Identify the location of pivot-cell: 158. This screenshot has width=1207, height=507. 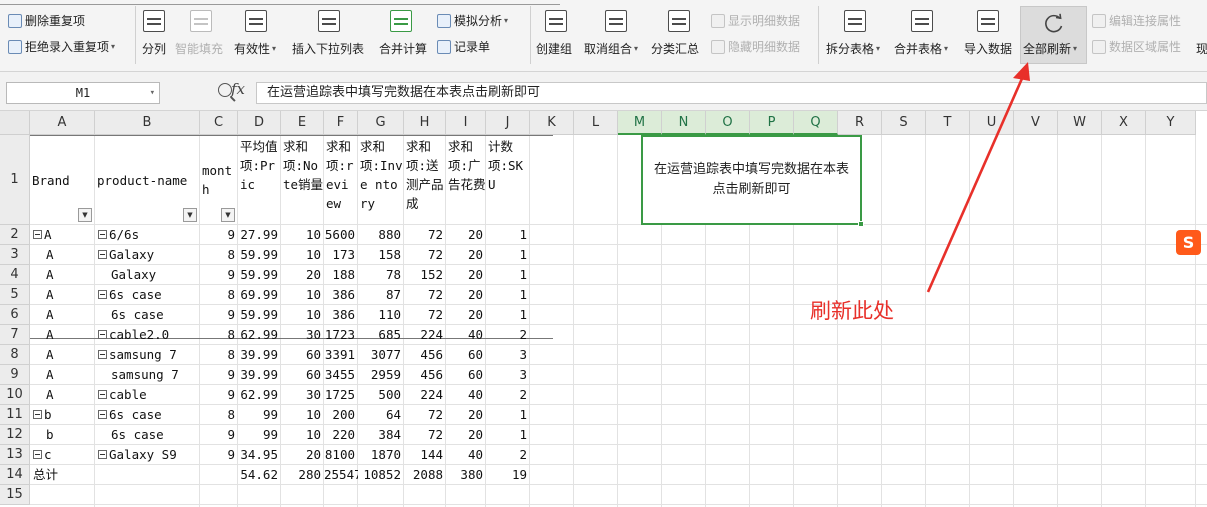
(381, 255).